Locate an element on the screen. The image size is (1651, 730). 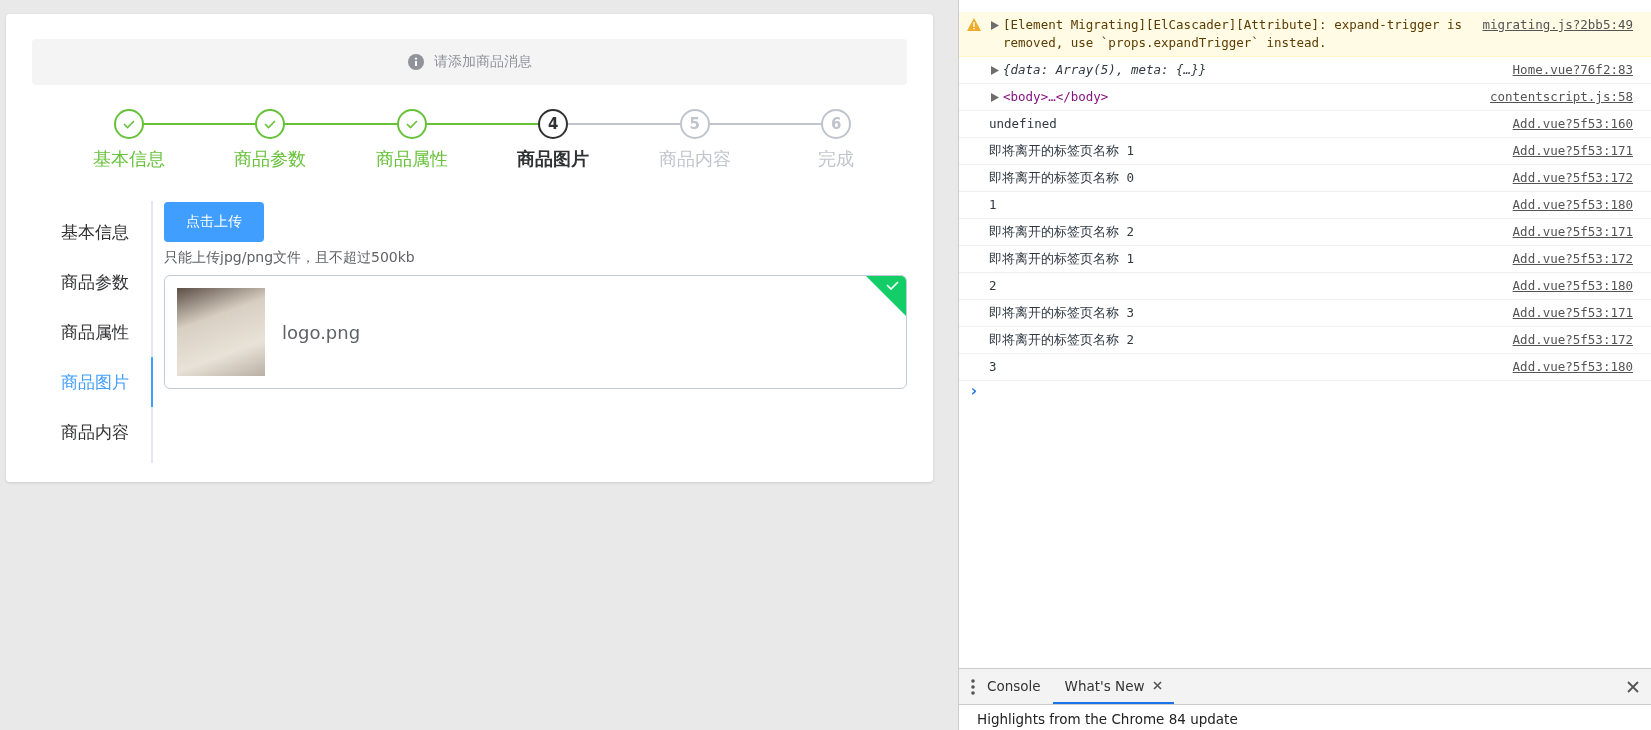
step-label: 商品内容 is located at coordinates (694, 159).